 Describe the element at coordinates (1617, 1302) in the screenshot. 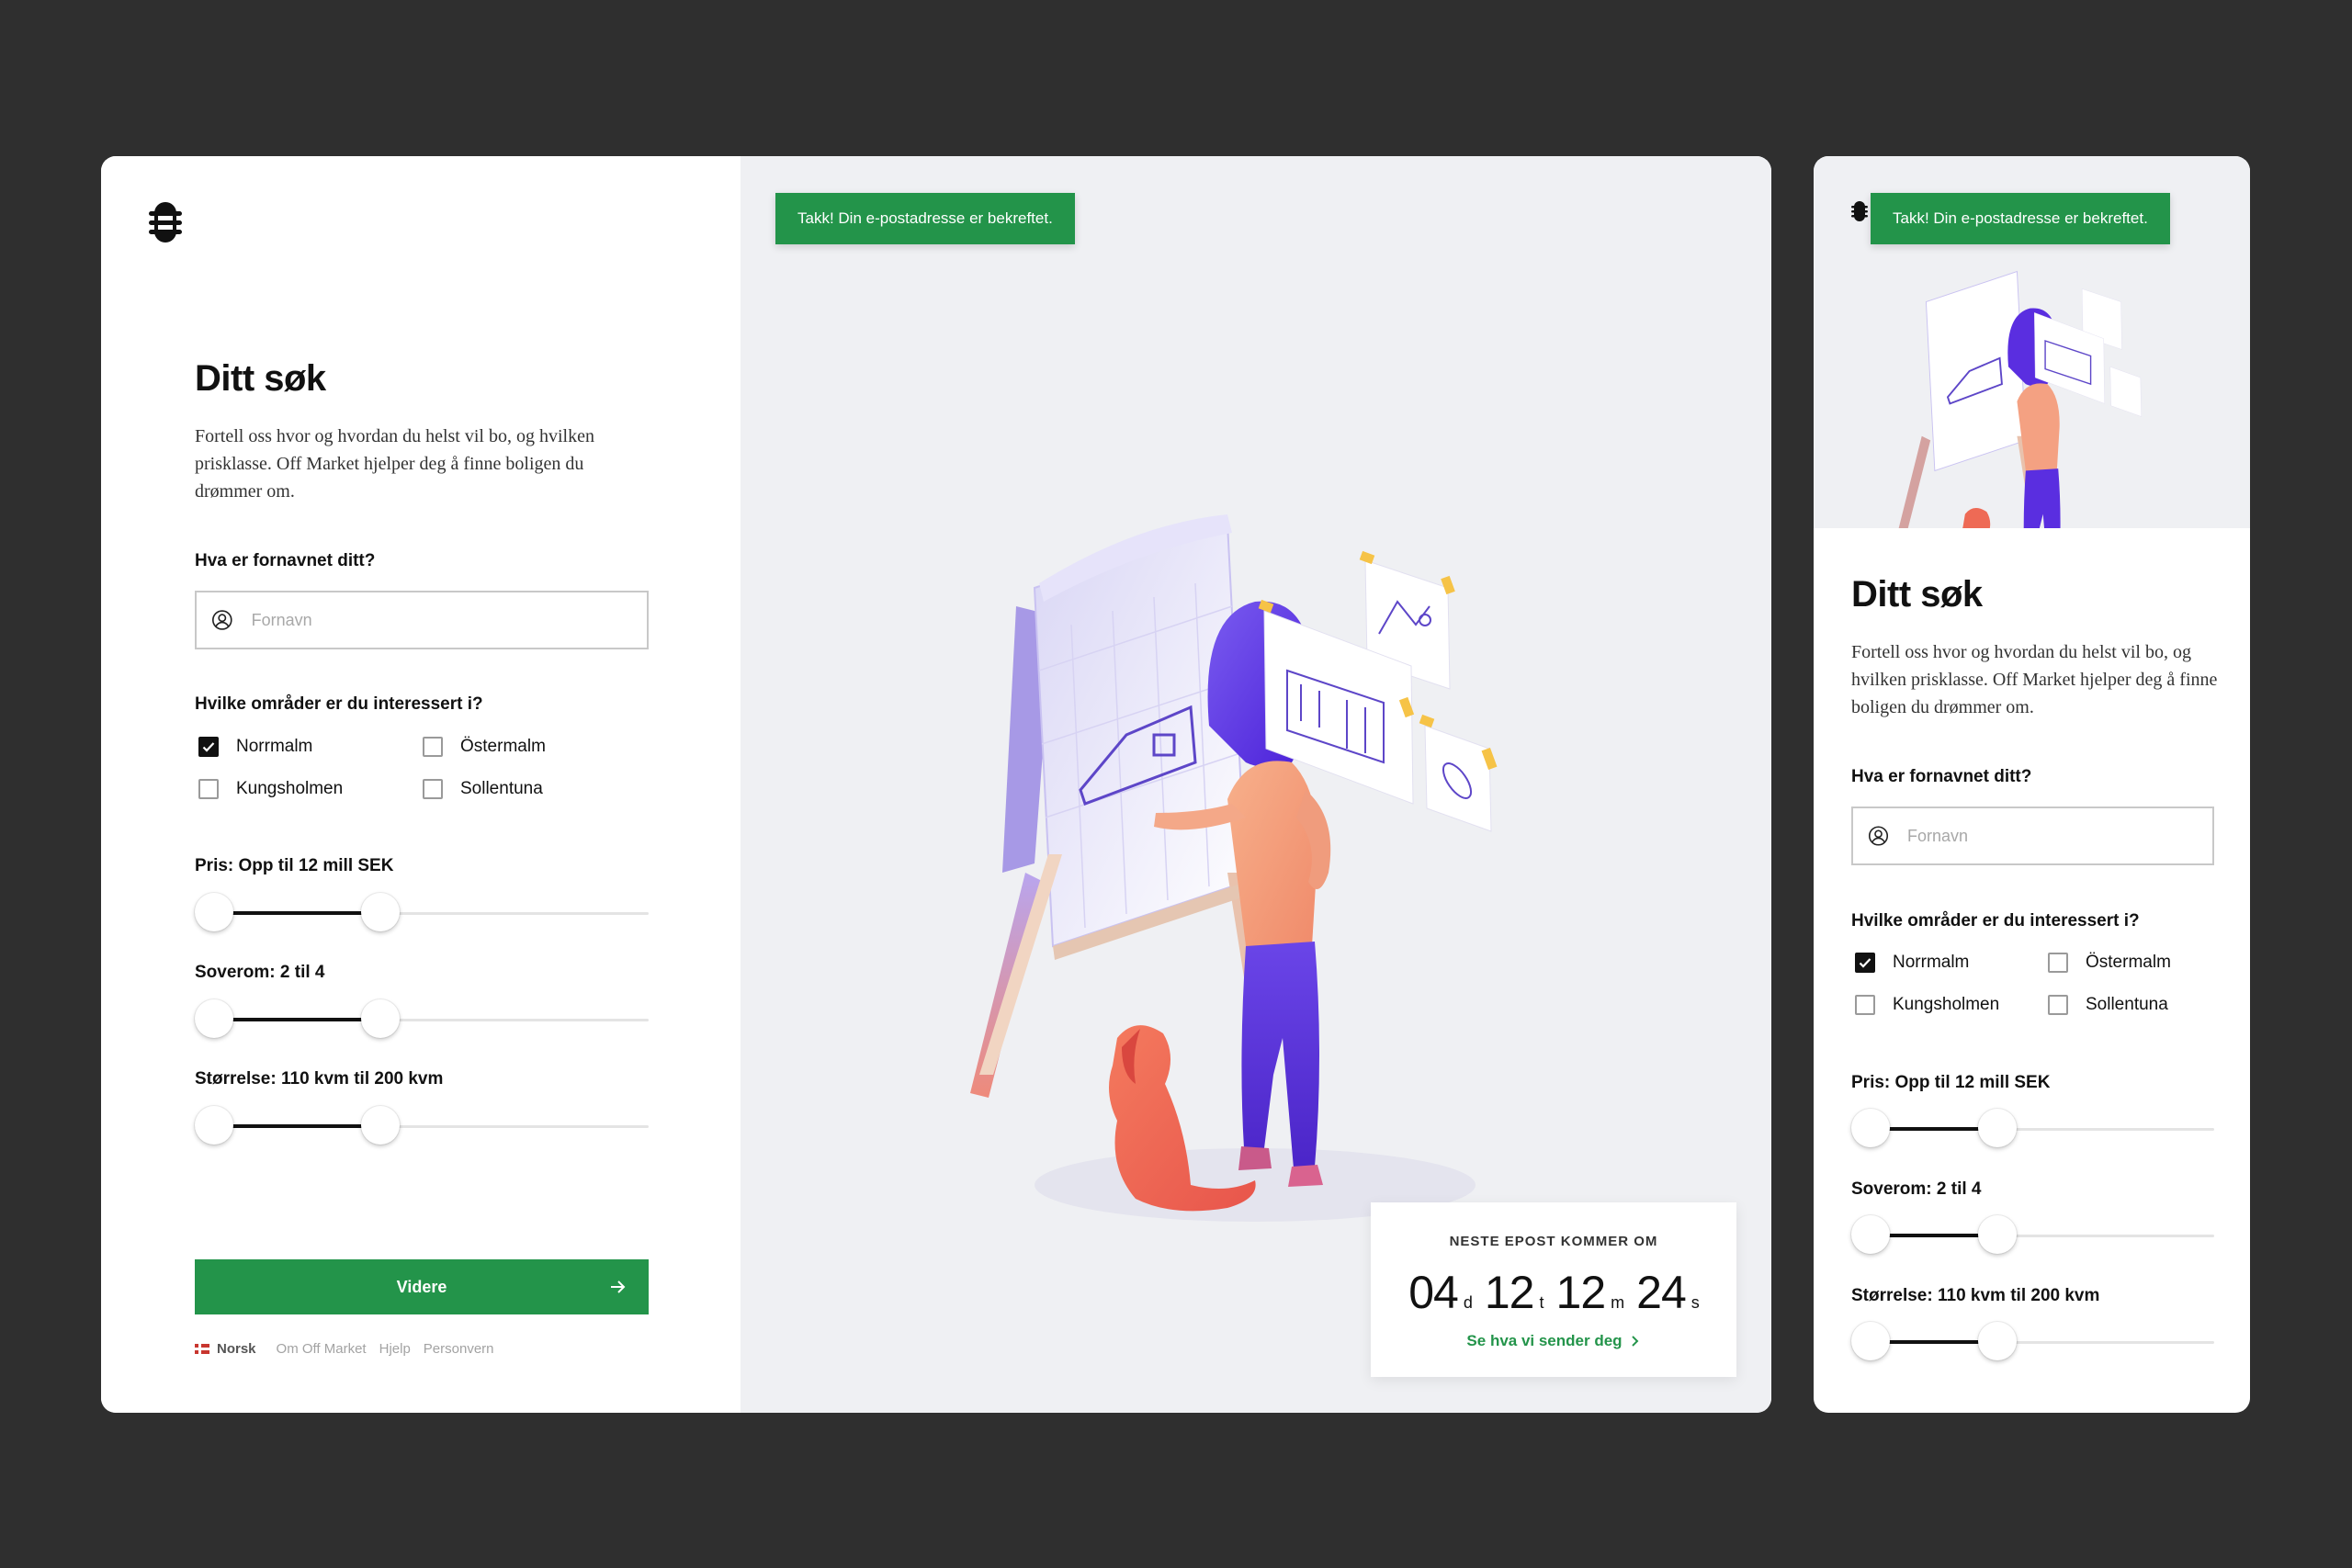

I see `countdown-minutes-unit: m` at that location.